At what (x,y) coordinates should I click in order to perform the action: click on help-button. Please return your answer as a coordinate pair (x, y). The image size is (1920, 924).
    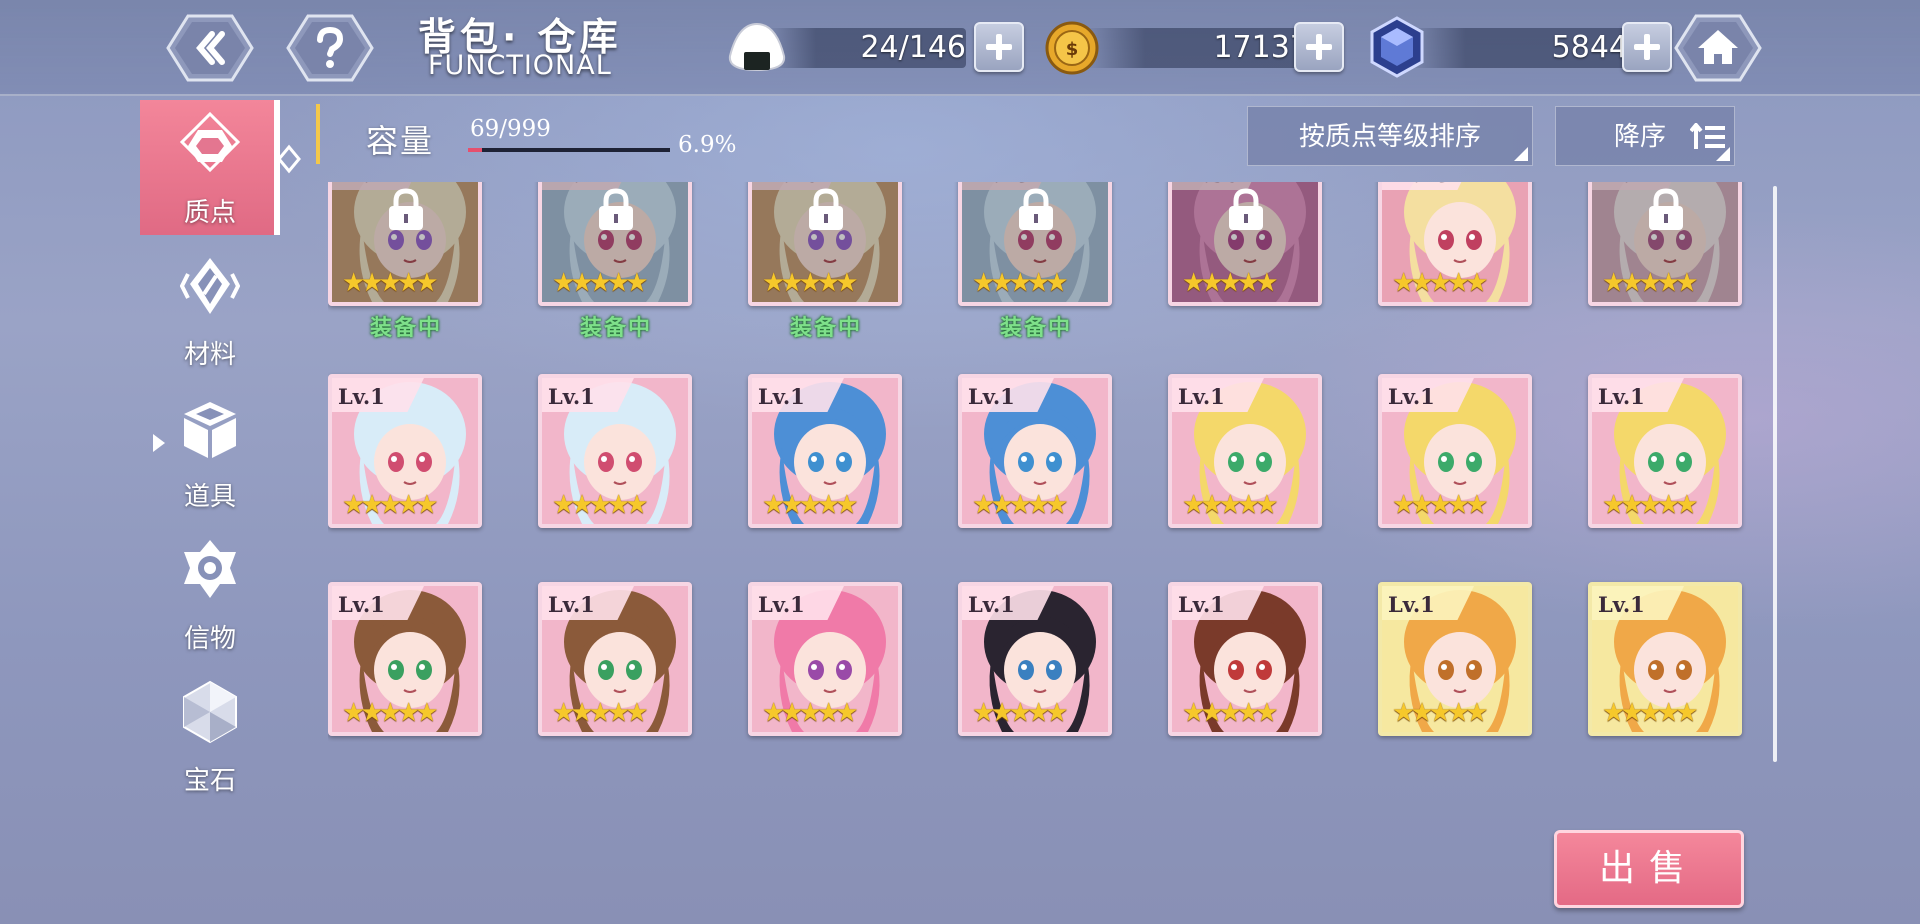
    Looking at the image, I should click on (330, 48).